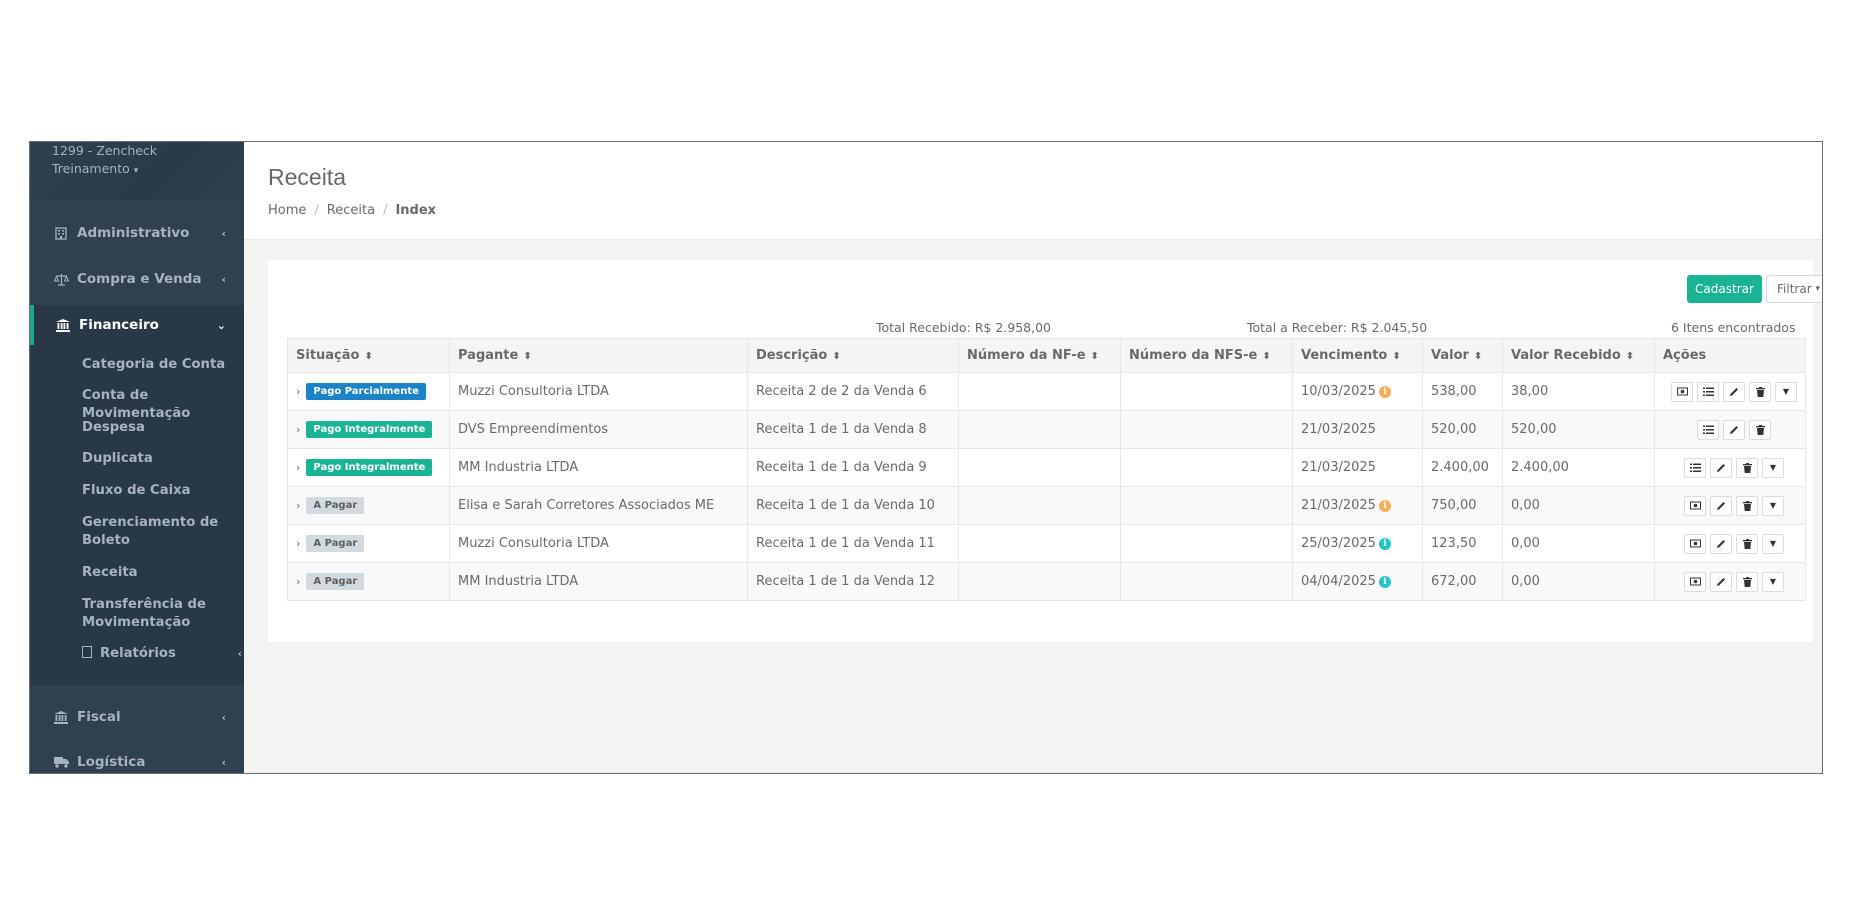  Describe the element at coordinates (853, 355) in the screenshot. I see `column-header-descricao: Descrição ⬍` at that location.